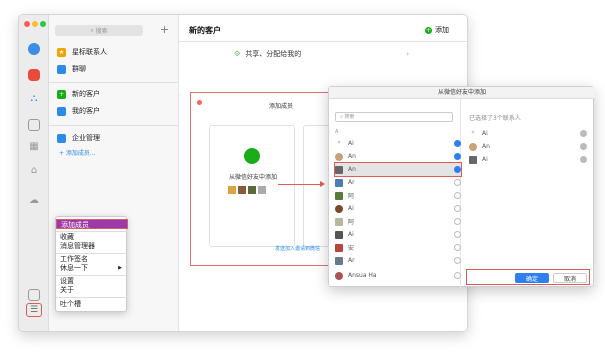 The image size is (605, 352). Describe the element at coordinates (322, 184) in the screenshot. I see `arrowhead-icon` at that location.